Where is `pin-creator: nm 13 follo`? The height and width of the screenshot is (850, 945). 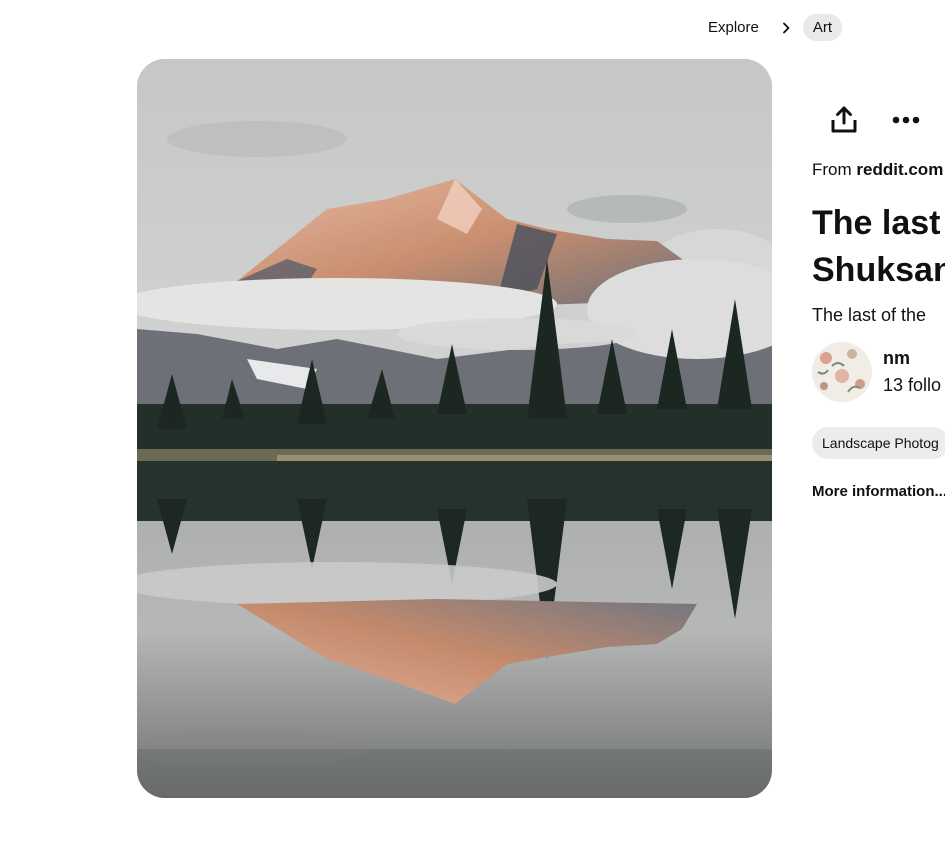
pin-creator: nm 13 follo is located at coordinates (876, 372).